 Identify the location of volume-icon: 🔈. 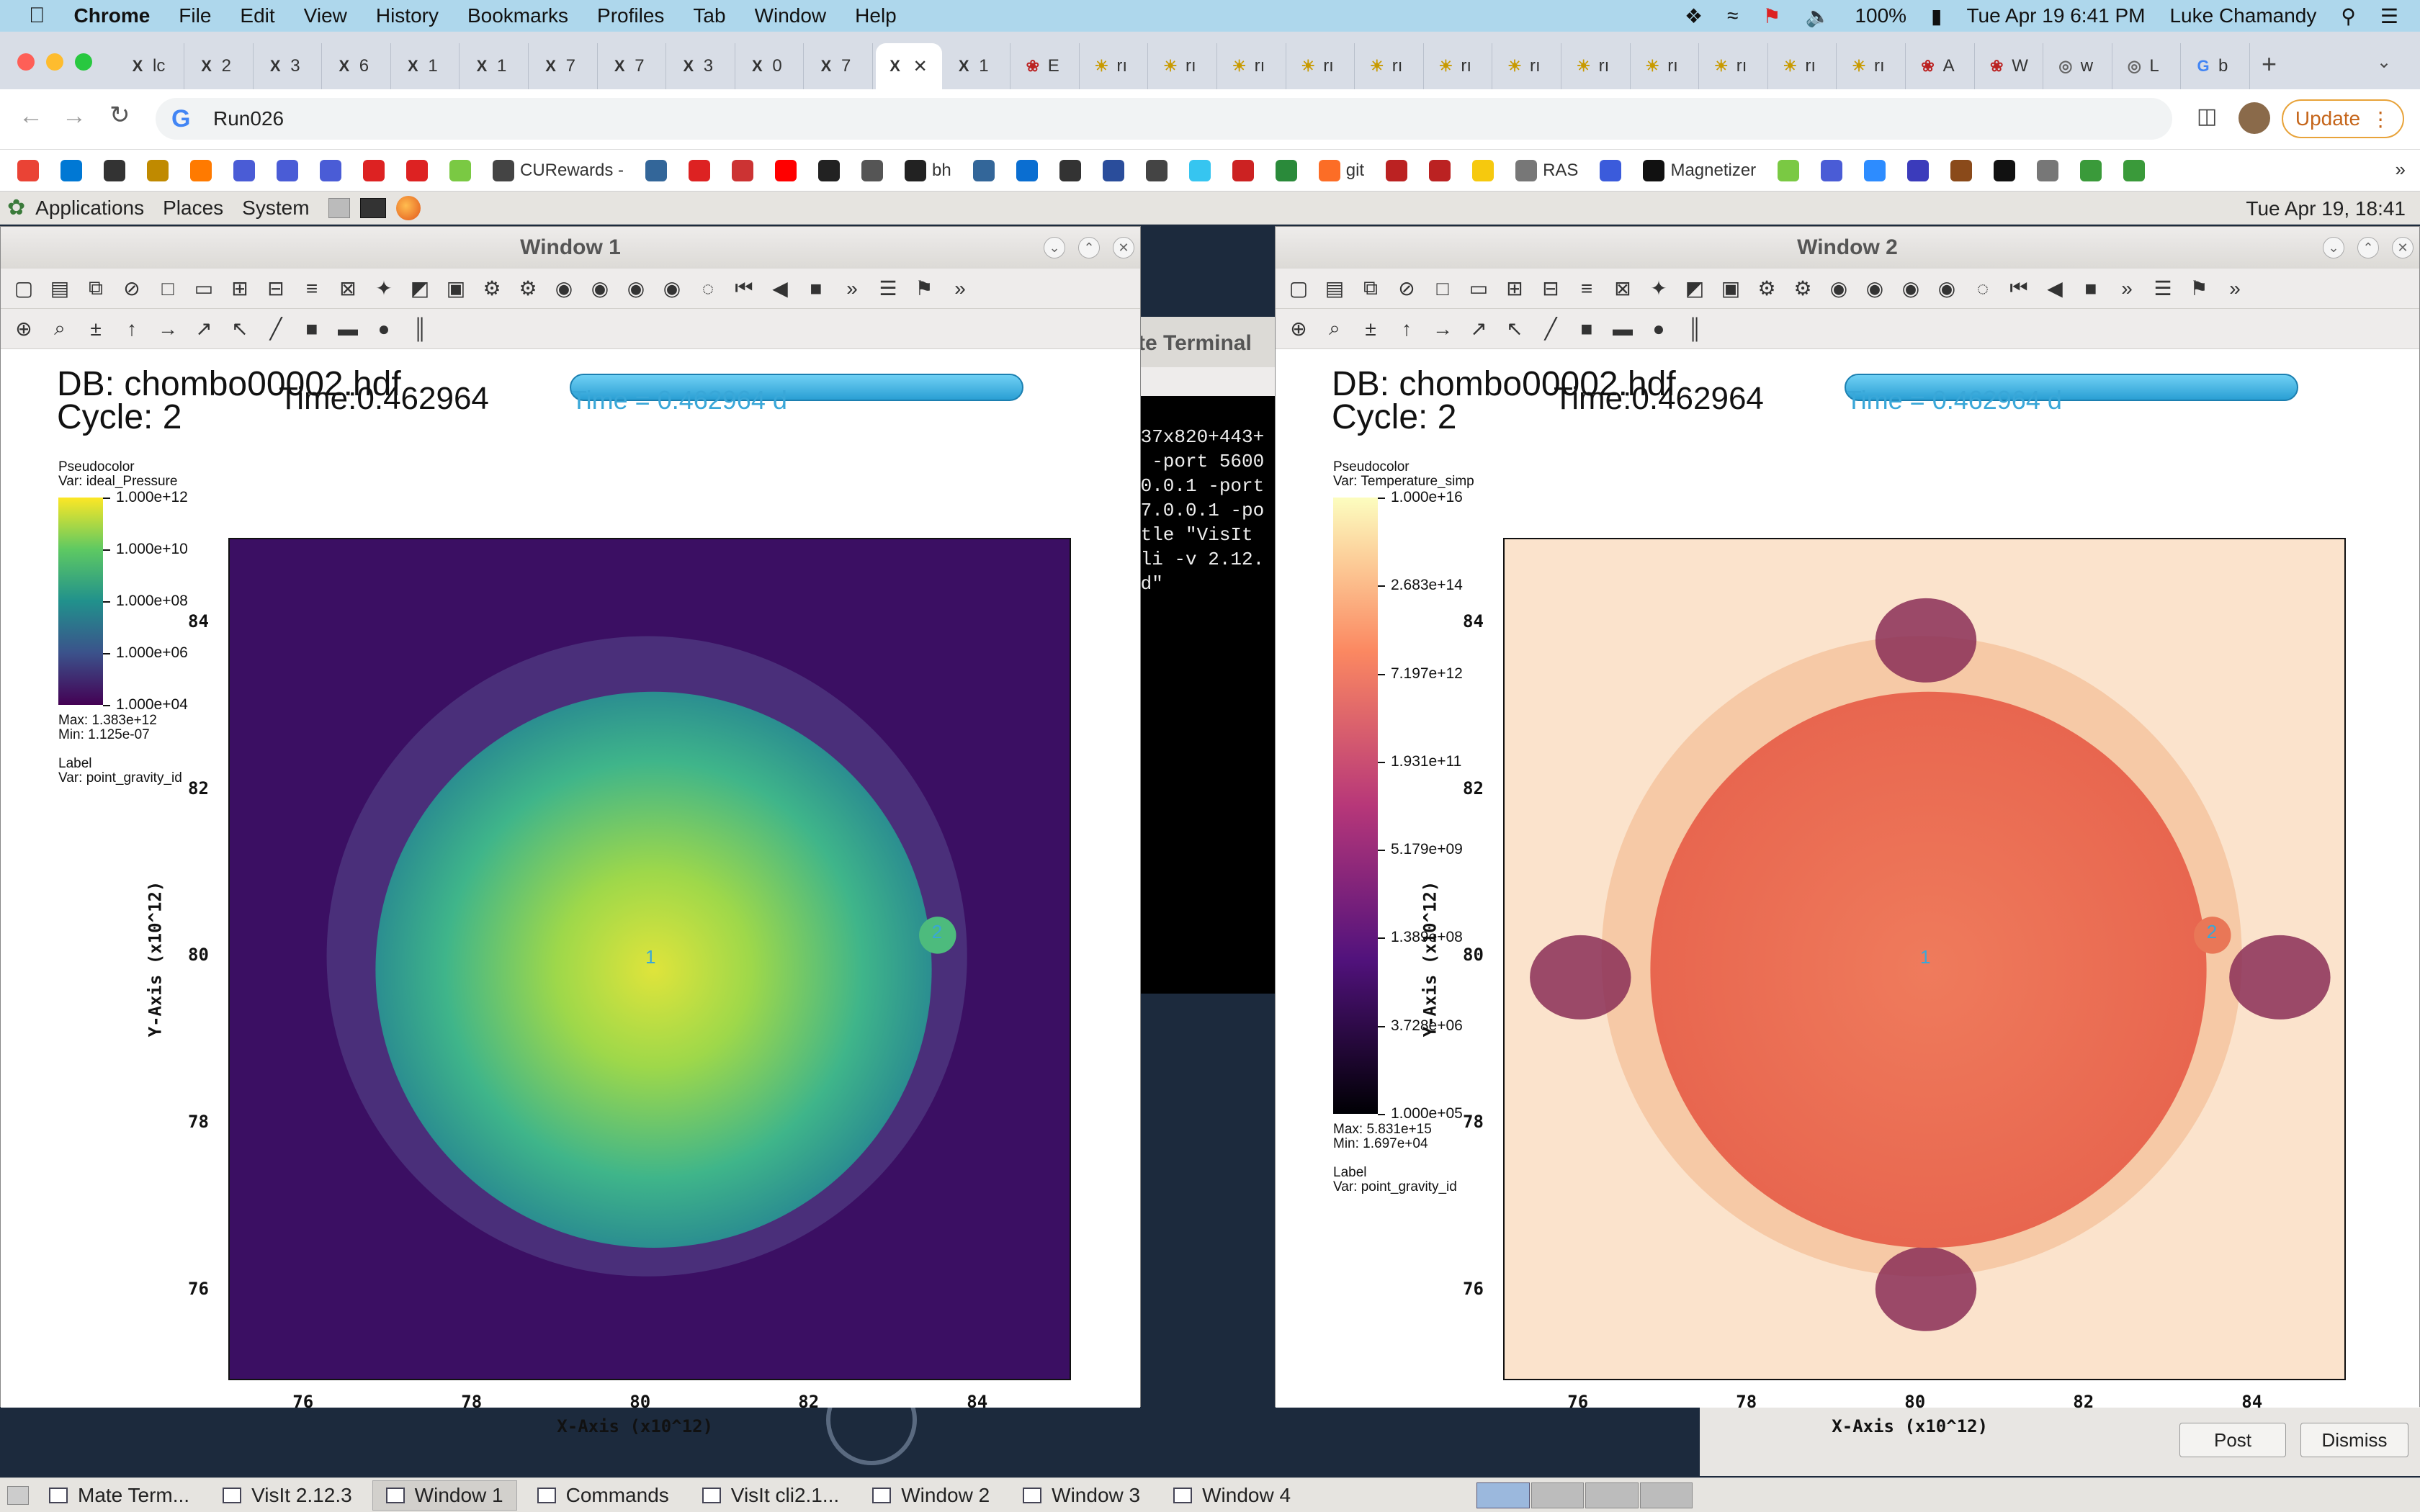
(1818, 16).